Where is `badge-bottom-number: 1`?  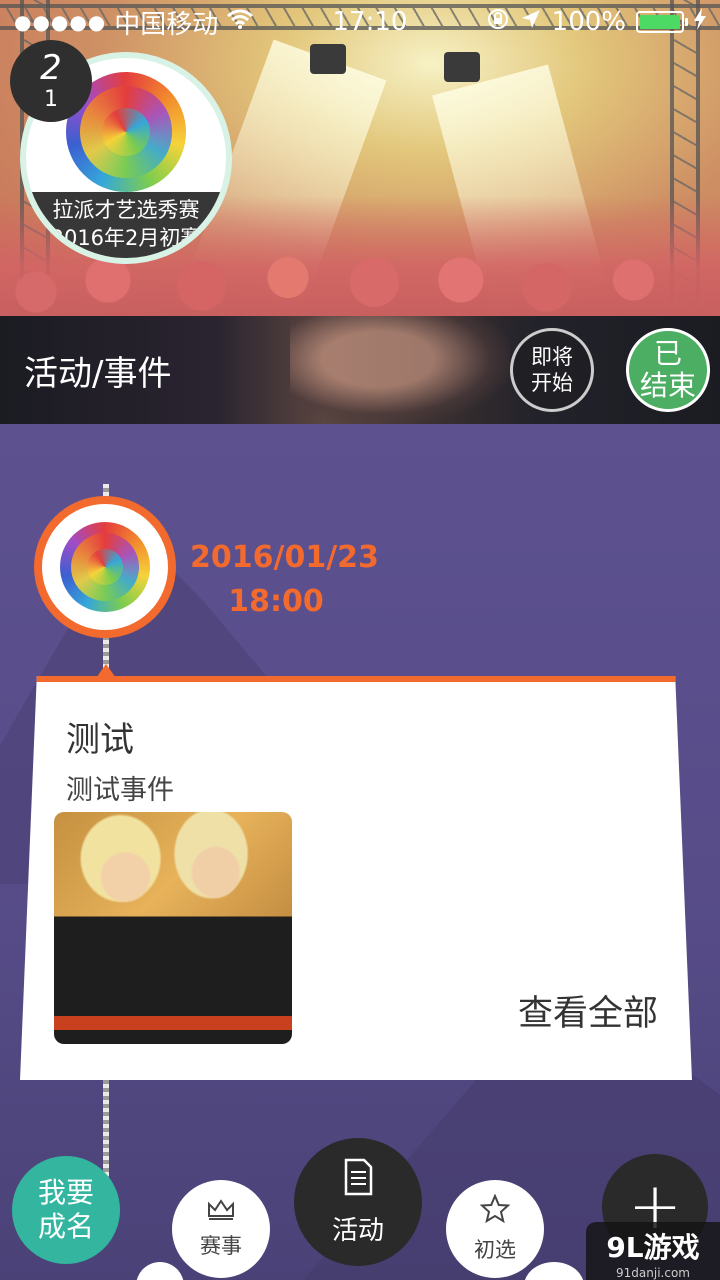 badge-bottom-number: 1 is located at coordinates (51, 99).